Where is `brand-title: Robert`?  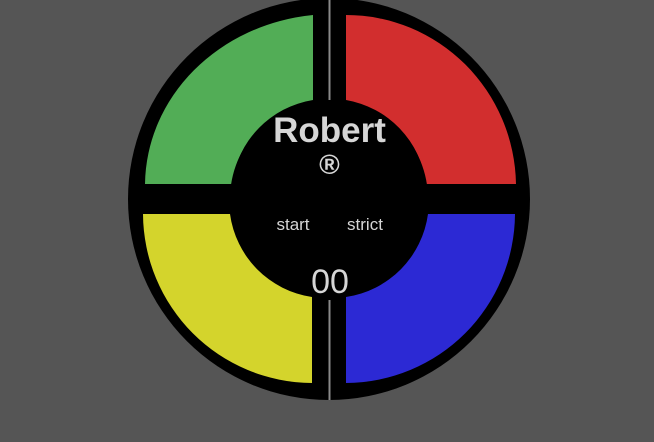 brand-title: Robert is located at coordinates (329, 130).